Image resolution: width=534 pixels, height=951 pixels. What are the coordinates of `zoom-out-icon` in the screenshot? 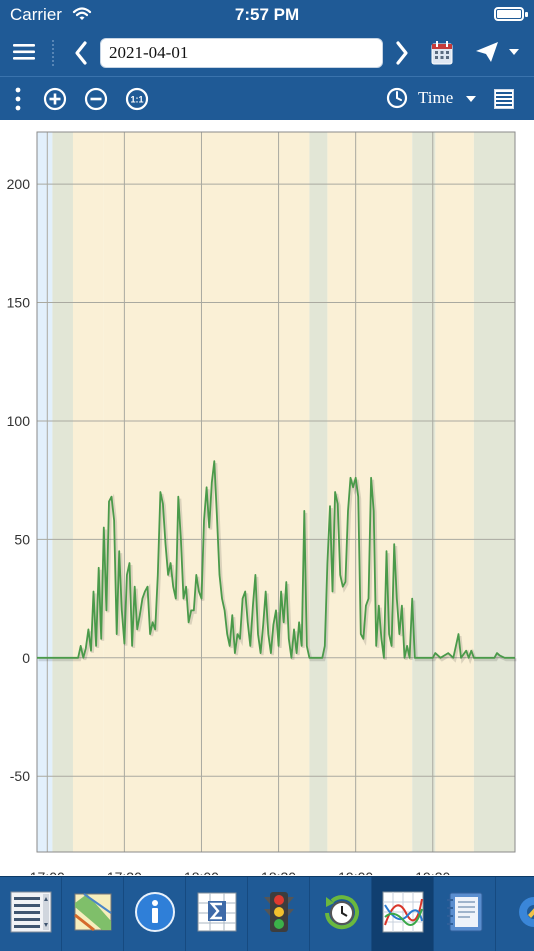 It's located at (96, 99).